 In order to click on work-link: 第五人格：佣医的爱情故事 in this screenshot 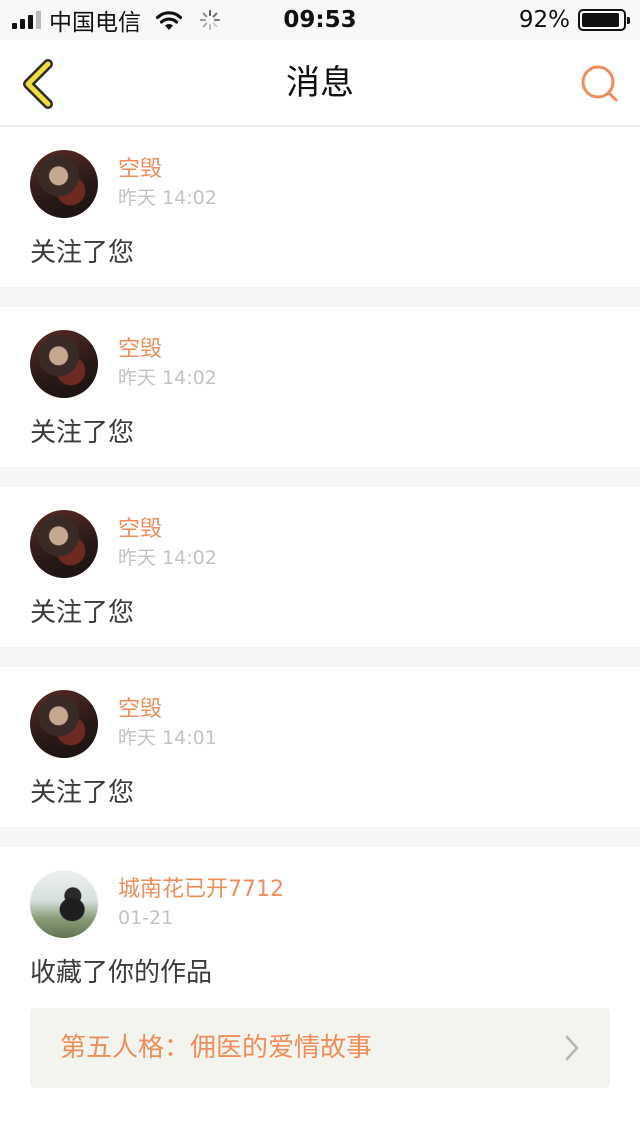, I will do `click(320, 1048)`.